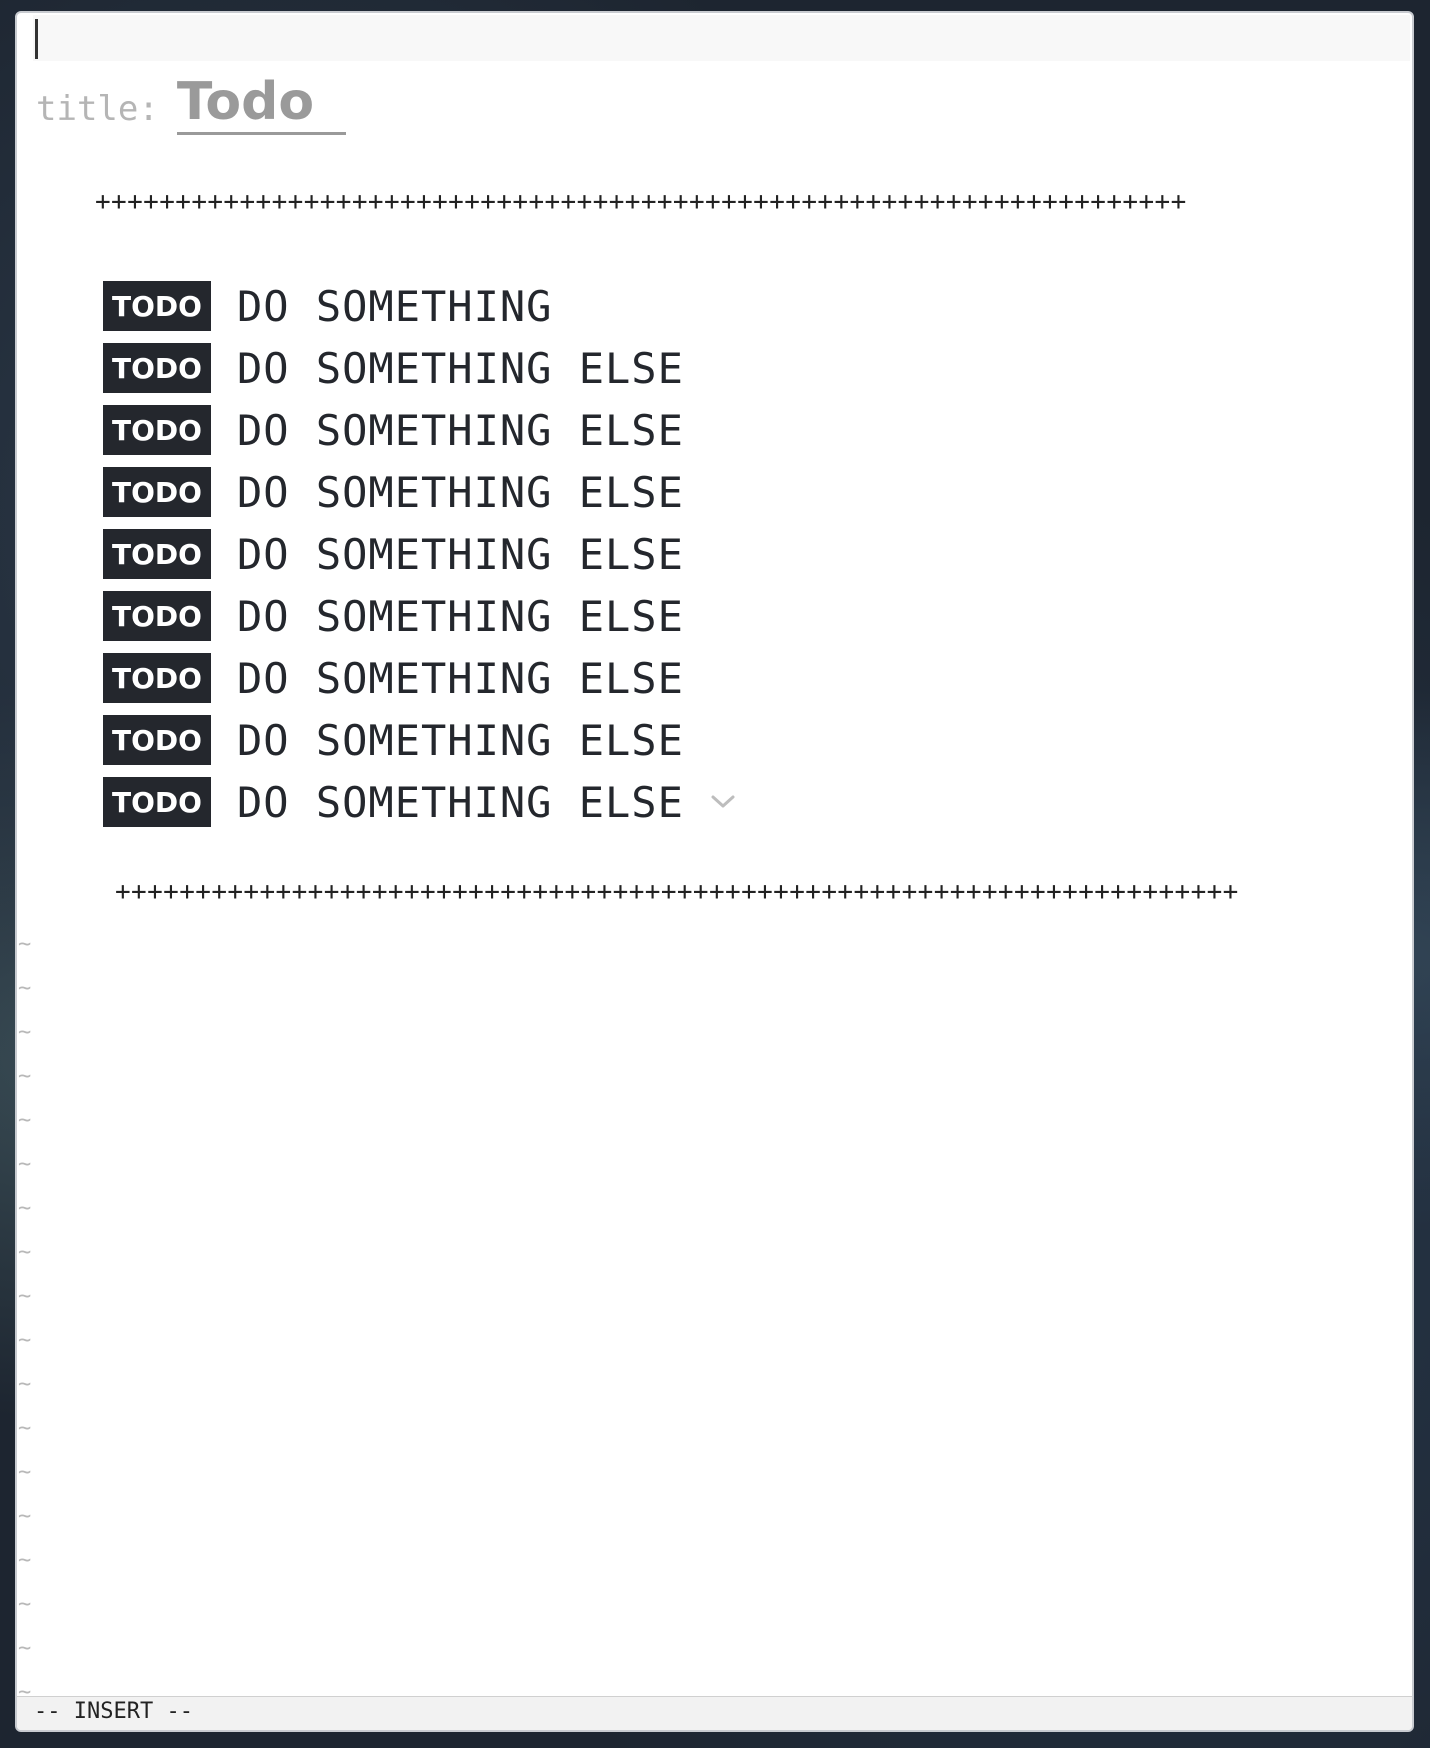 The image size is (1430, 1748). I want to click on status-bar: -- INSERT --, so click(714, 1713).